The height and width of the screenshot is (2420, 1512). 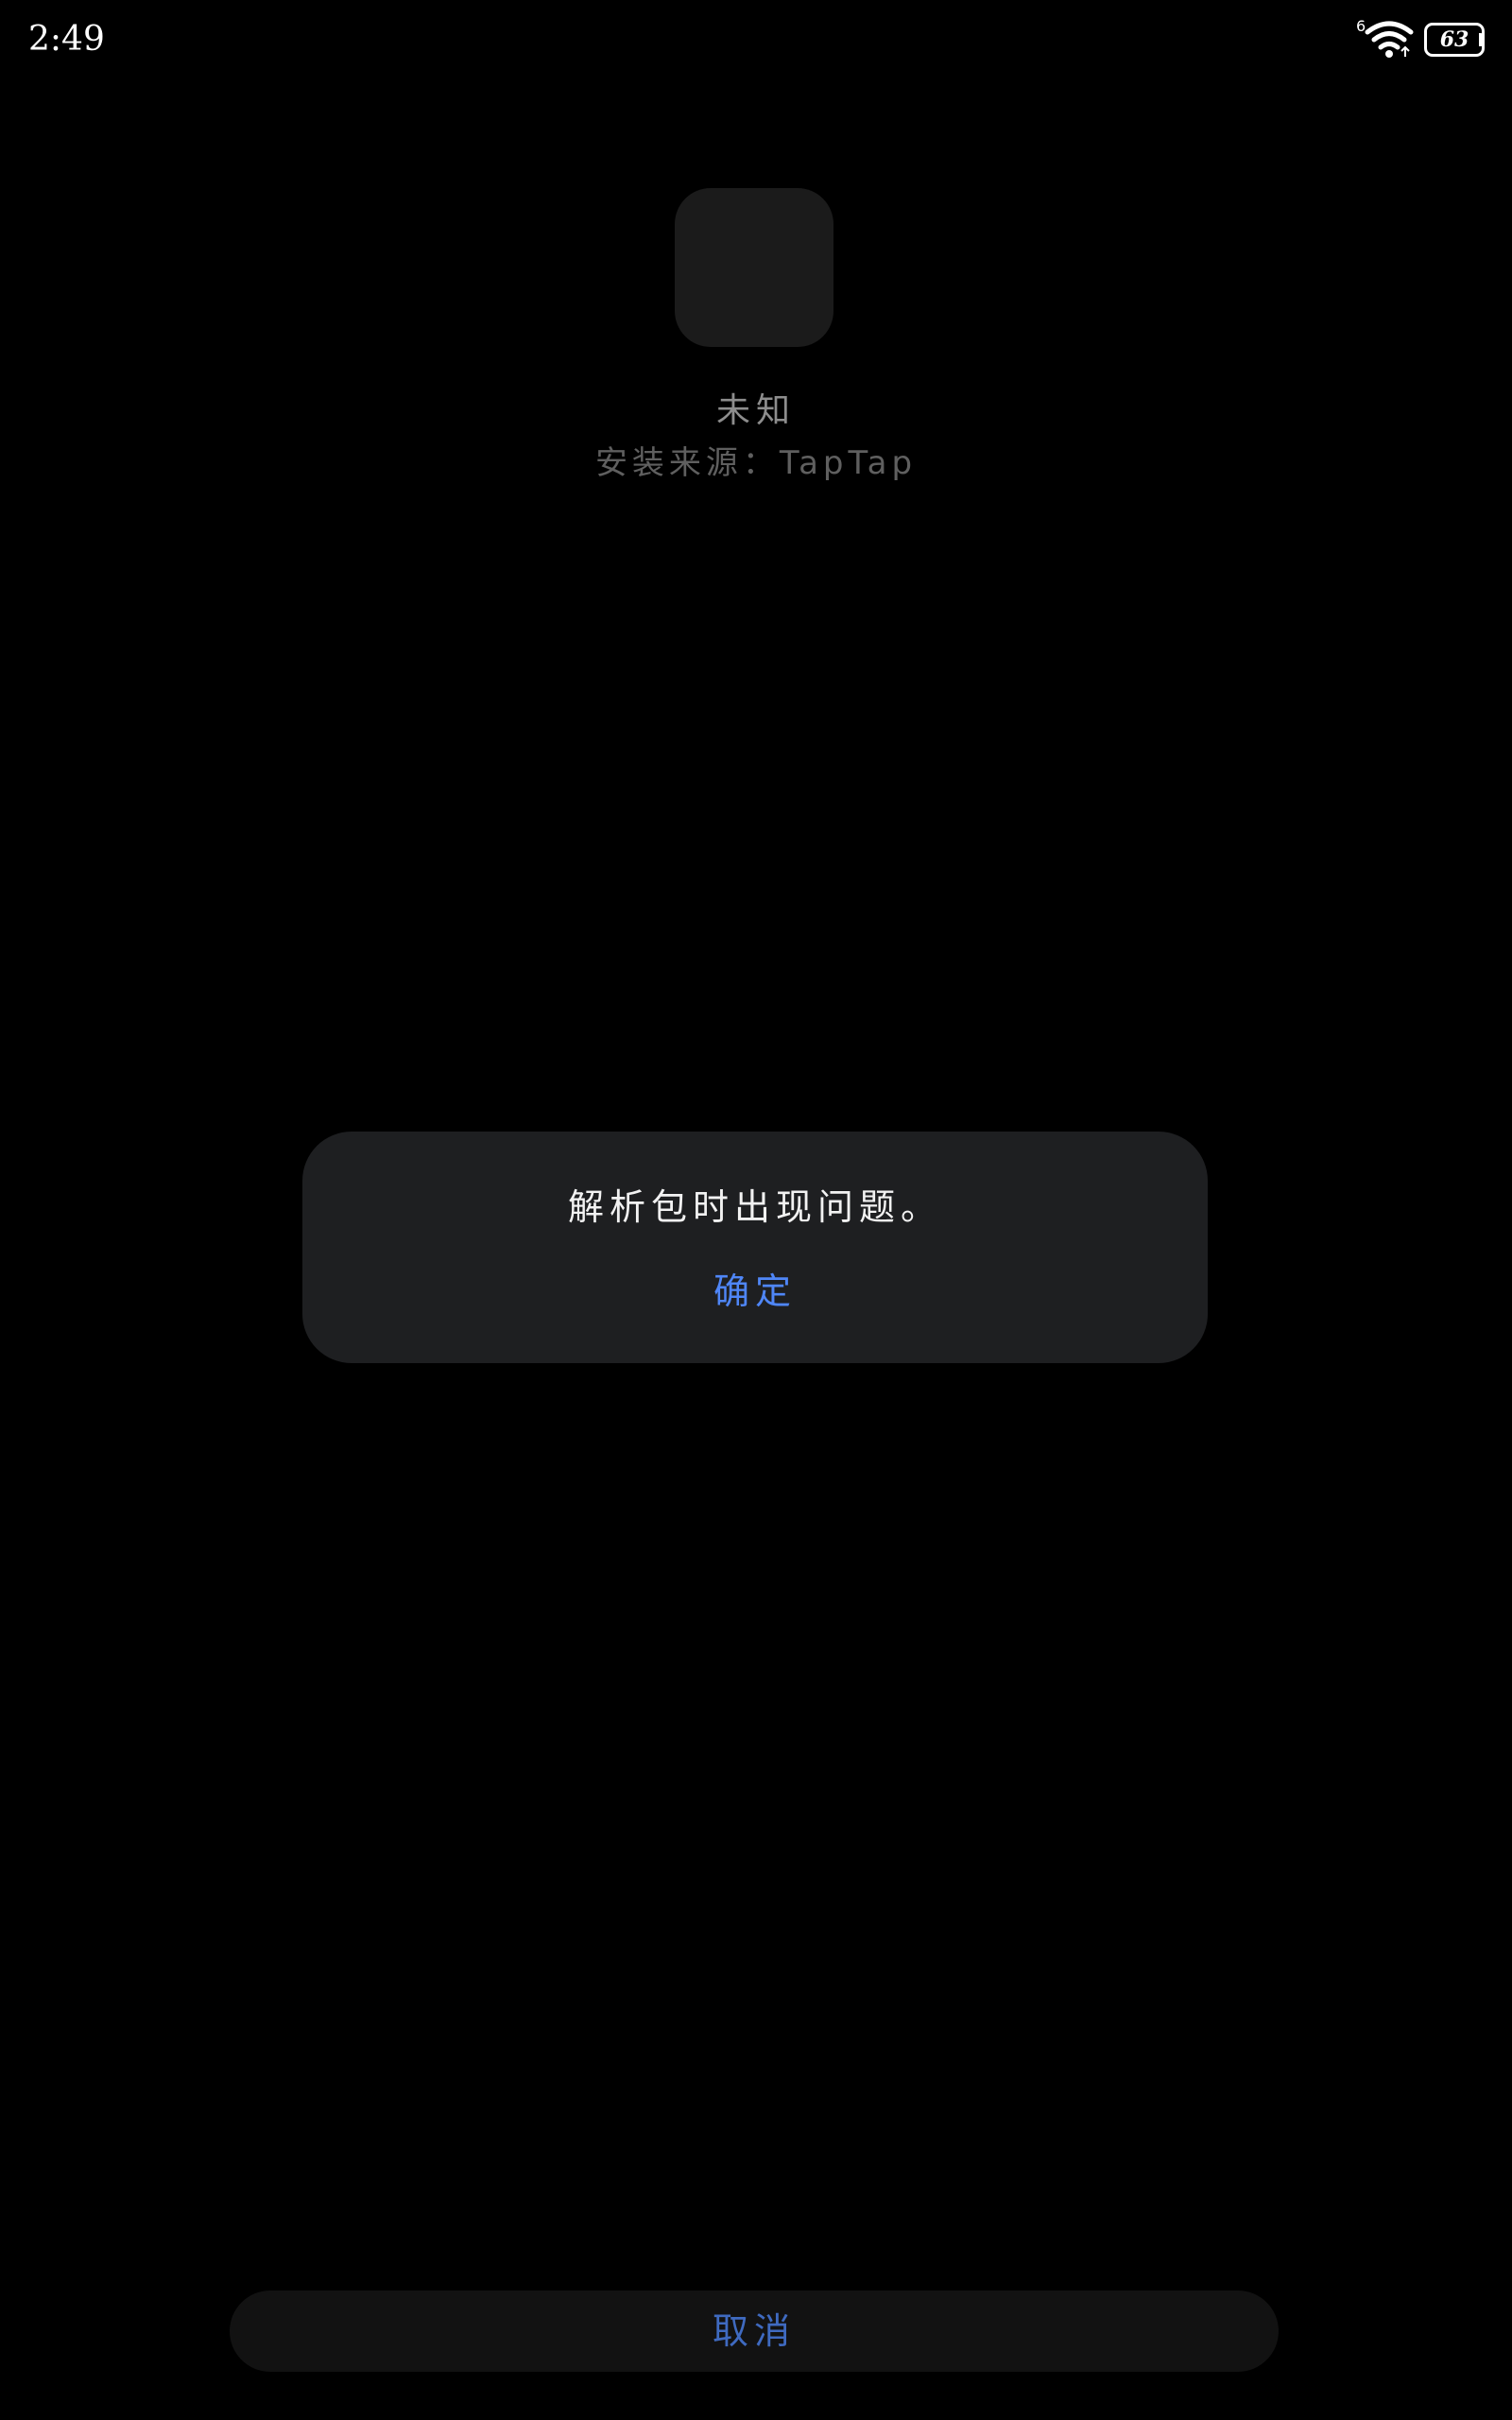 I want to click on wifi-icon: 6, so click(x=1385, y=38).